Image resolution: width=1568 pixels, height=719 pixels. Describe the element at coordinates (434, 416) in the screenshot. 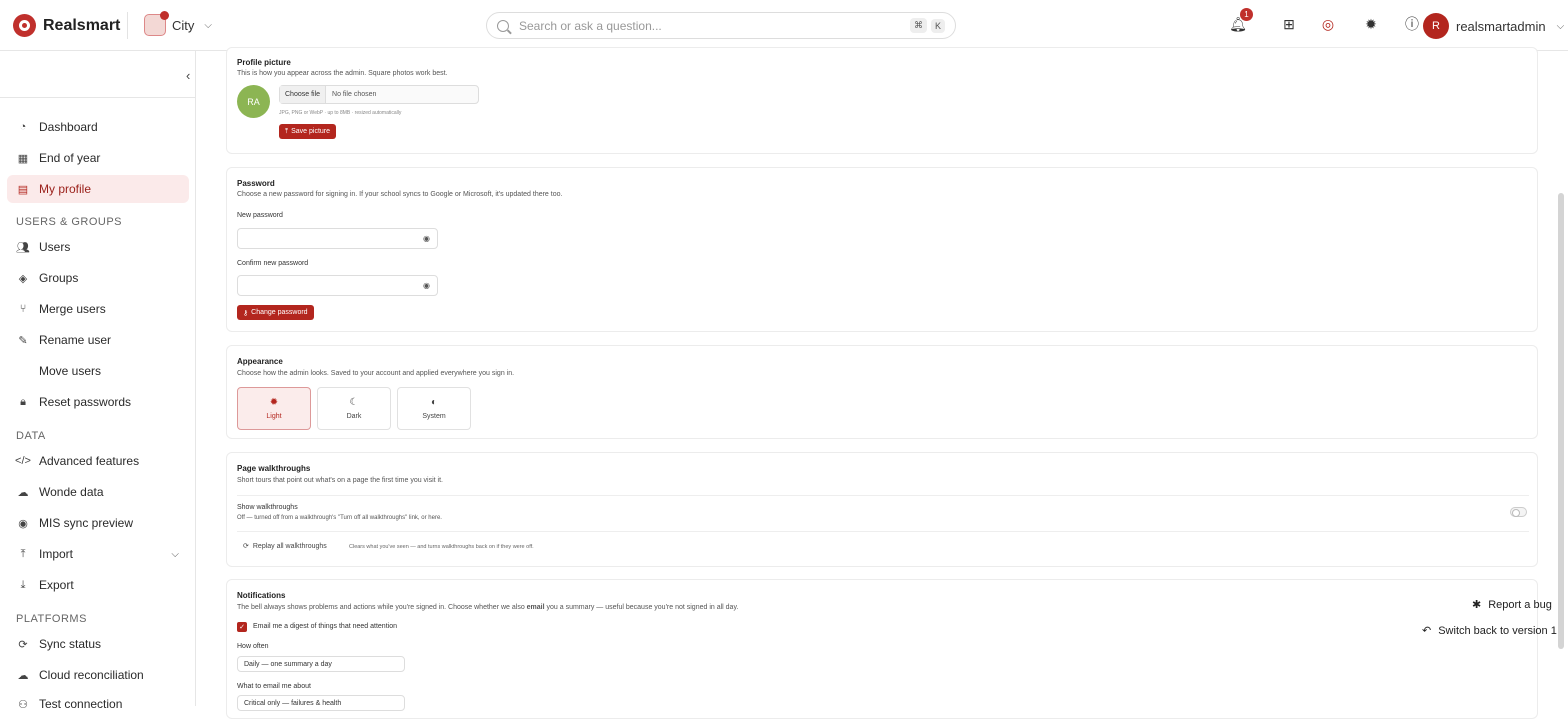

I see `theme-label: System` at that location.